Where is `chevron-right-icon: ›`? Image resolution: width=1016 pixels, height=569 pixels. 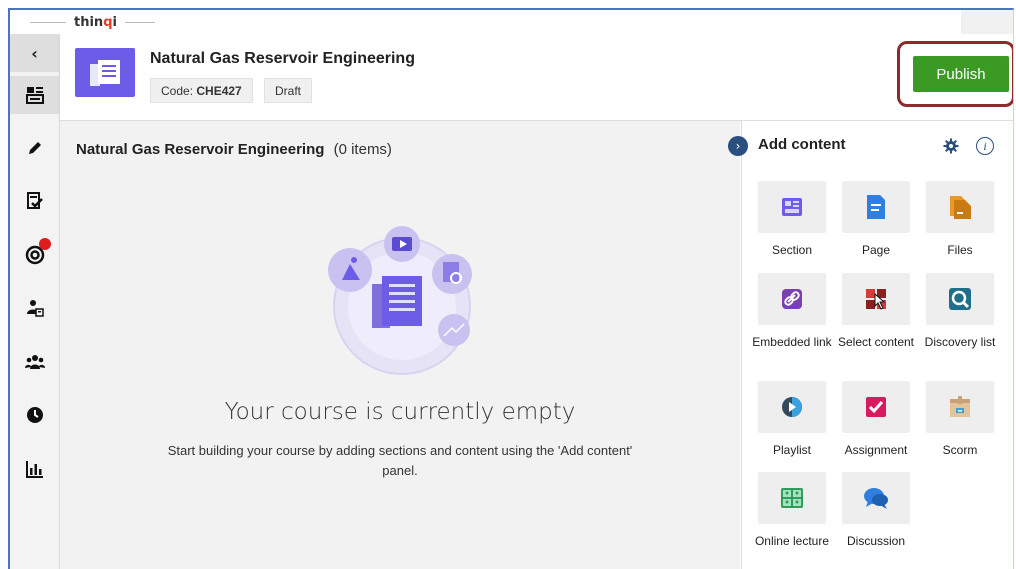 chevron-right-icon: › is located at coordinates (738, 146).